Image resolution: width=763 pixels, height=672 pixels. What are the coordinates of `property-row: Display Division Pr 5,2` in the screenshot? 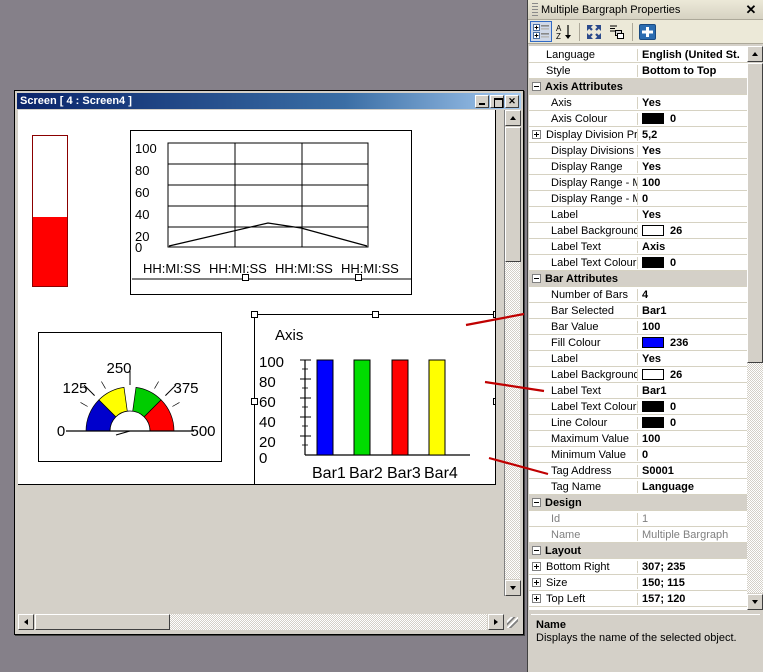 It's located at (638, 135).